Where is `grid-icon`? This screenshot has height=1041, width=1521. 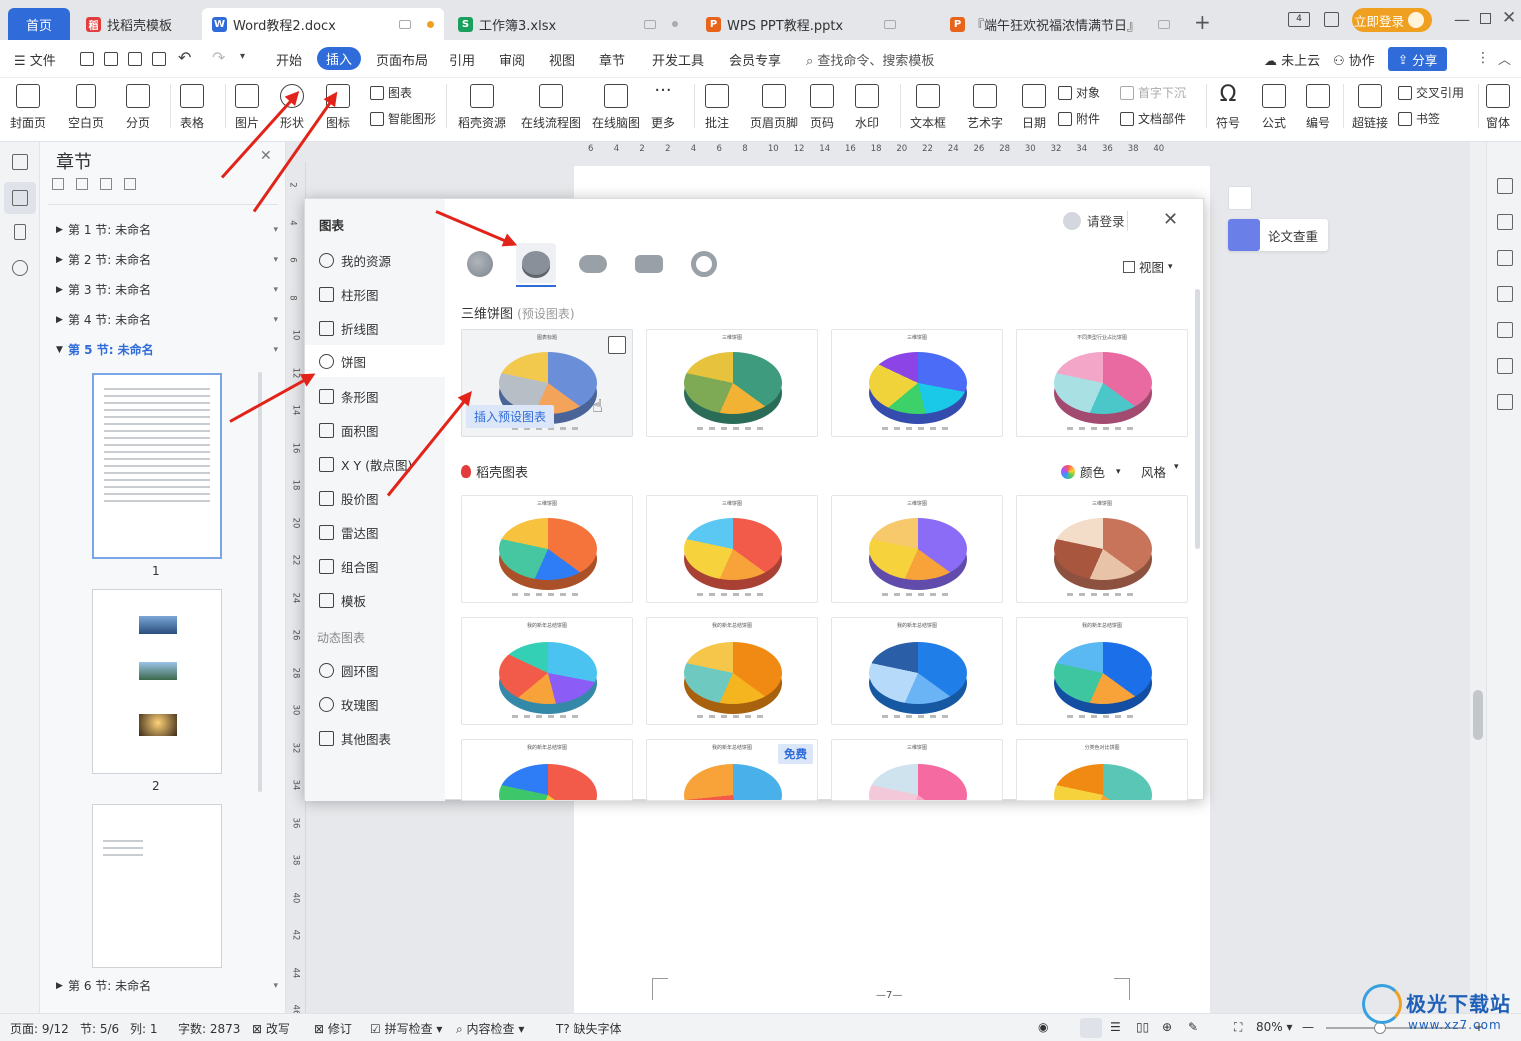 grid-icon is located at coordinates (1331, 19).